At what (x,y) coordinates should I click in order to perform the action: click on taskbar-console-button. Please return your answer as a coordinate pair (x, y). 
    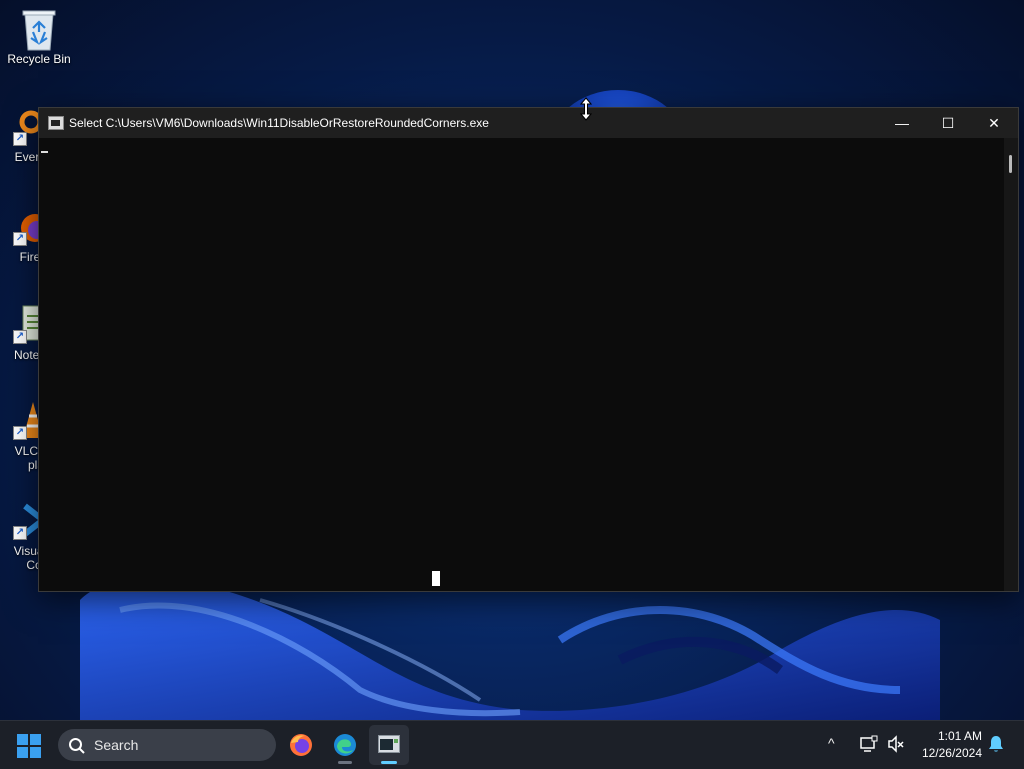
    Looking at the image, I should click on (389, 745).